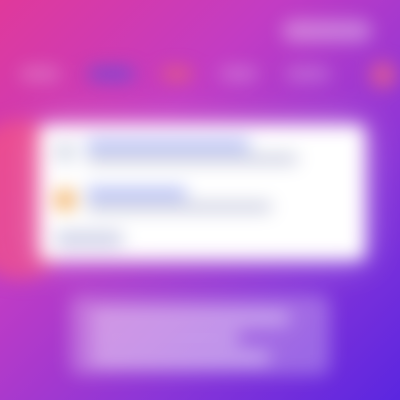 This screenshot has height=400, width=400. Describe the element at coordinates (89, 239) in the screenshot. I see `card-action-button` at that location.